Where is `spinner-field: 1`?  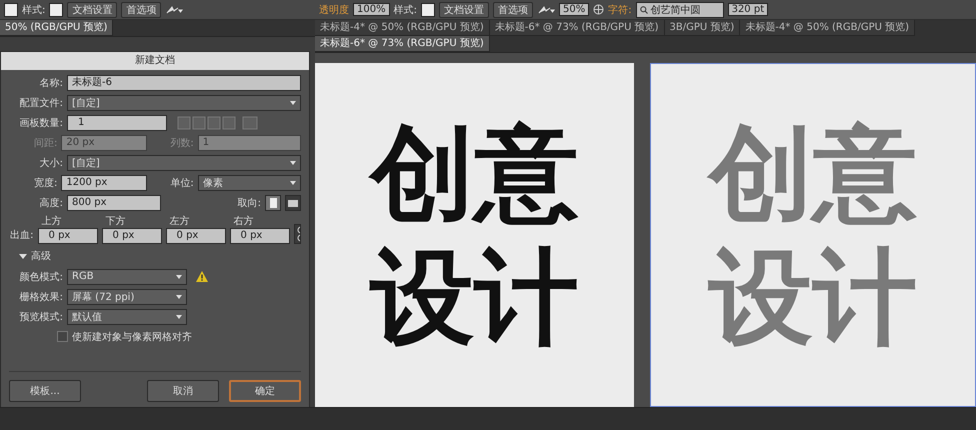 spinner-field: 1 is located at coordinates (117, 122).